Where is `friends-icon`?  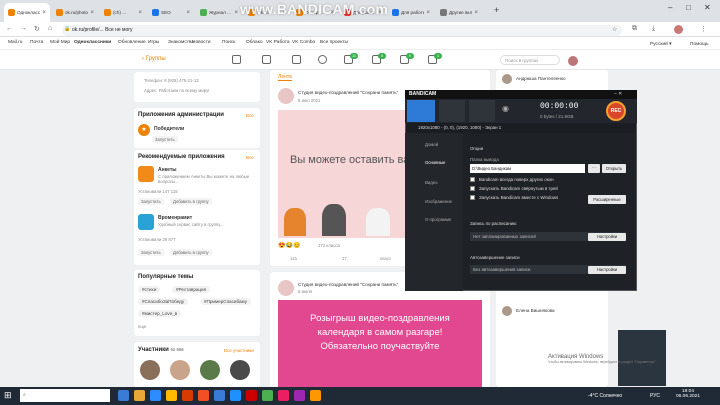 friends-icon is located at coordinates (322, 59).